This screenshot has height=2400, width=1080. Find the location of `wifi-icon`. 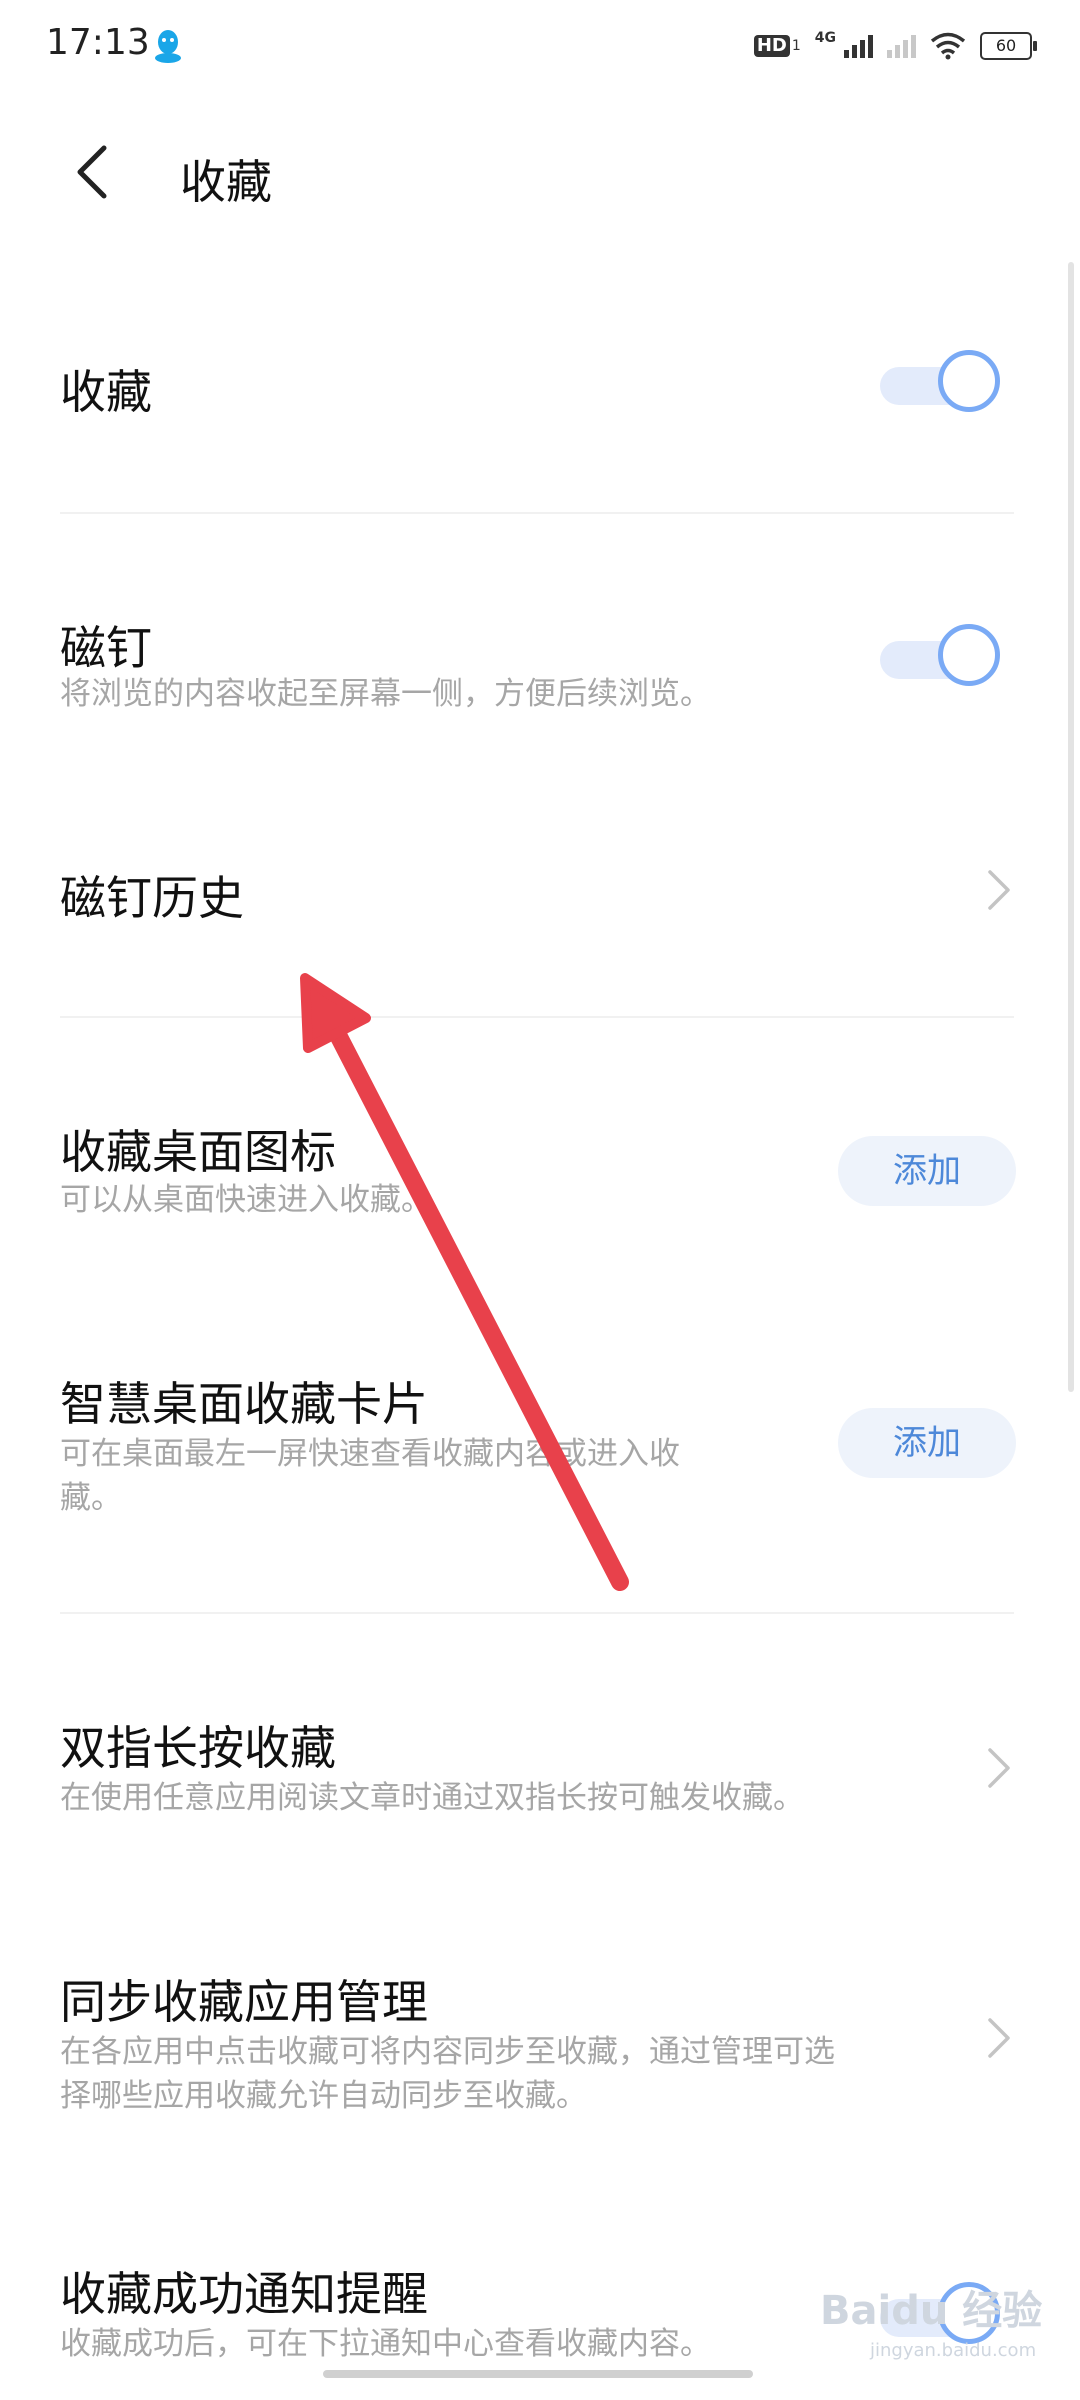

wifi-icon is located at coordinates (948, 46).